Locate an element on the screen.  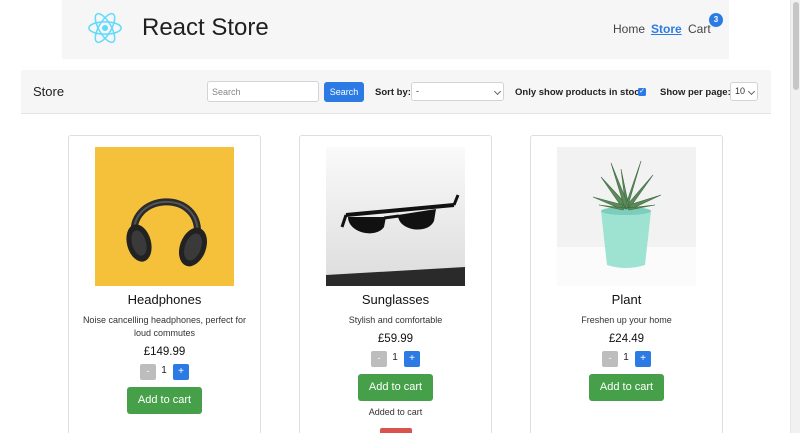
product-name: Sunglasses is located at coordinates (395, 299).